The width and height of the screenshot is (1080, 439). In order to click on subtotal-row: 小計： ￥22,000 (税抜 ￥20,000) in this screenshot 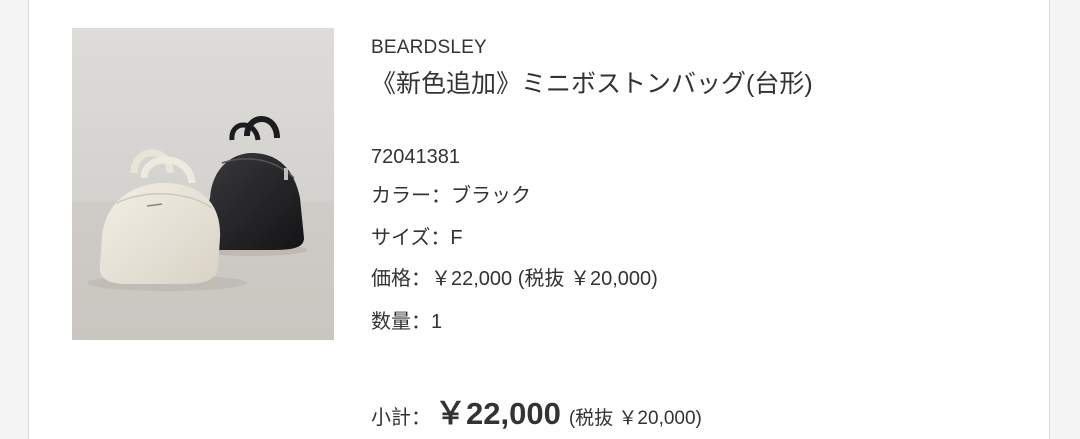, I will do `click(536, 410)`.